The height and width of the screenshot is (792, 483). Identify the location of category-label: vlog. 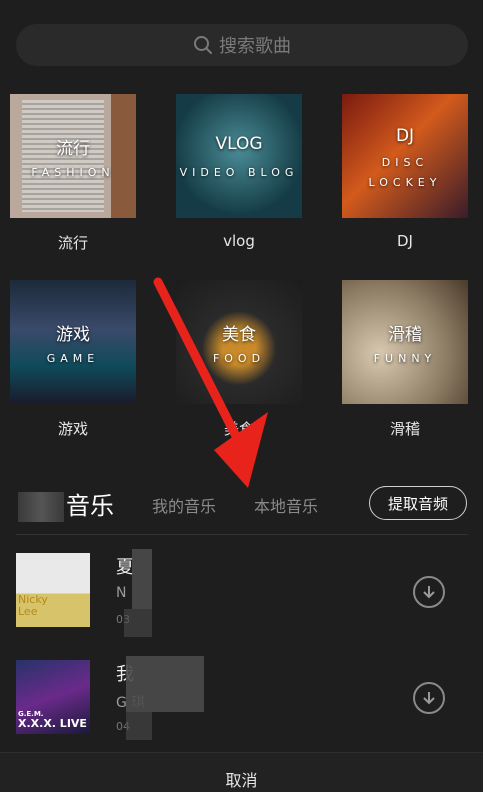
(239, 241).